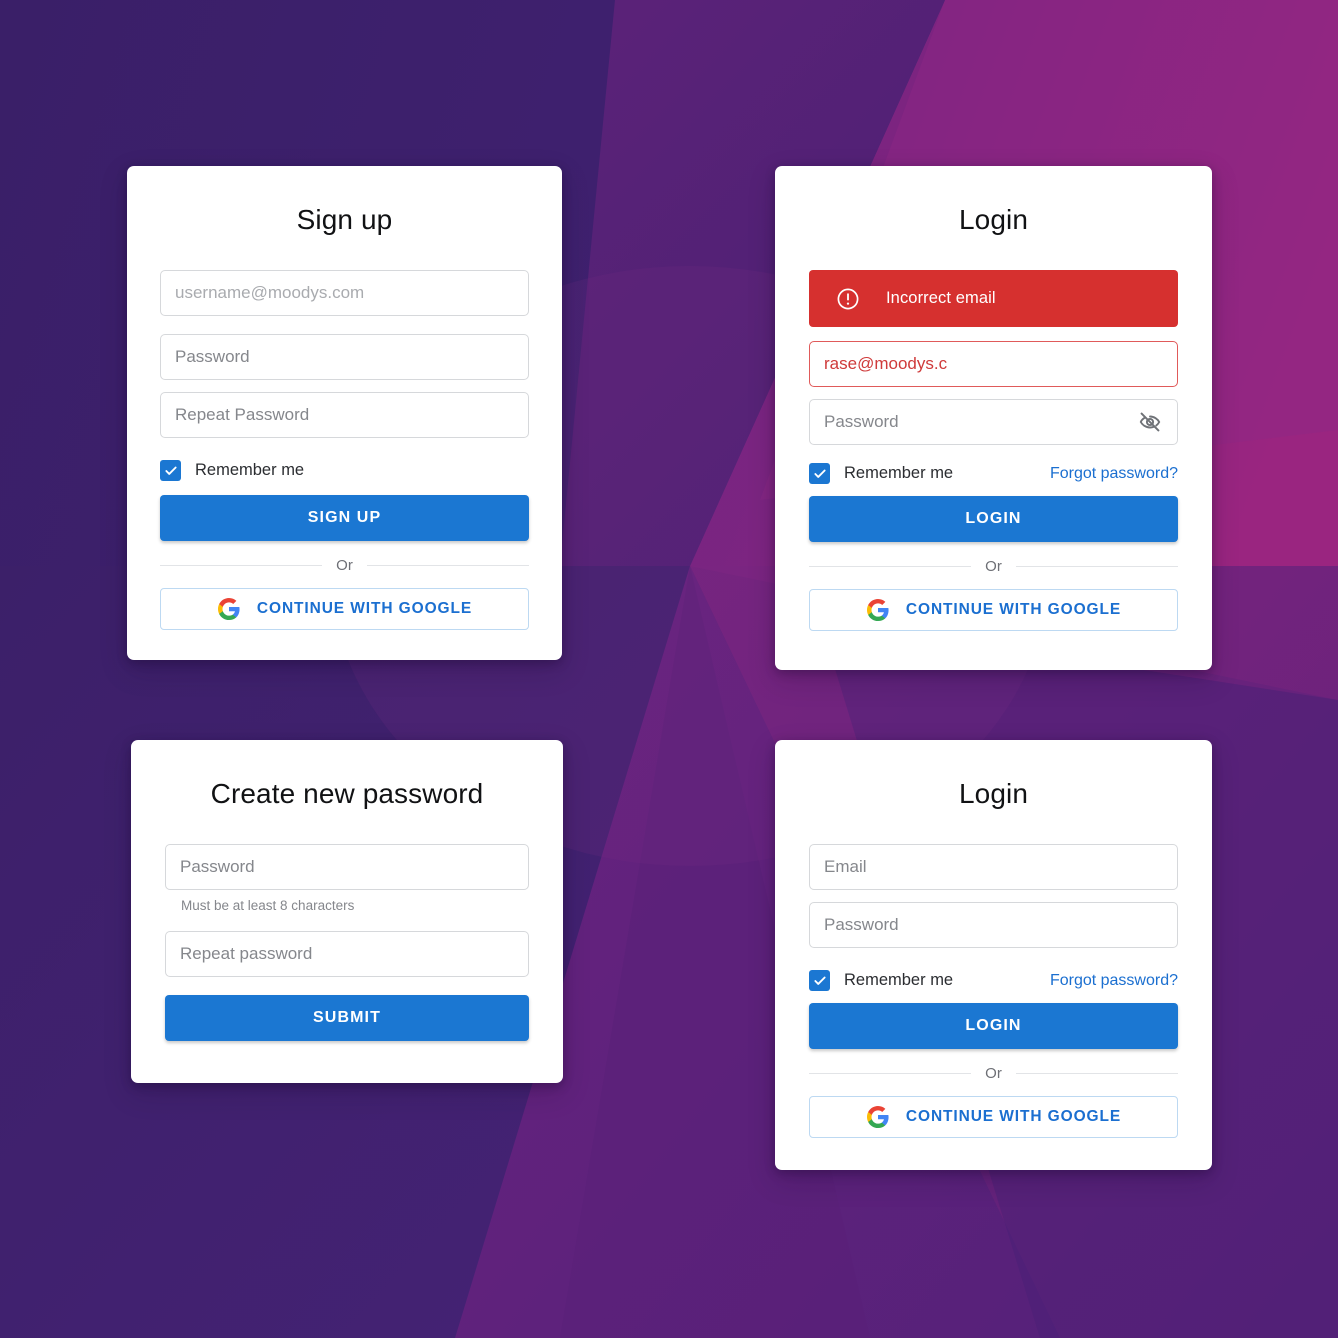 This screenshot has height=1338, width=1338. What do you see at coordinates (993, 793) in the screenshot?
I see `login-title: Login` at bounding box center [993, 793].